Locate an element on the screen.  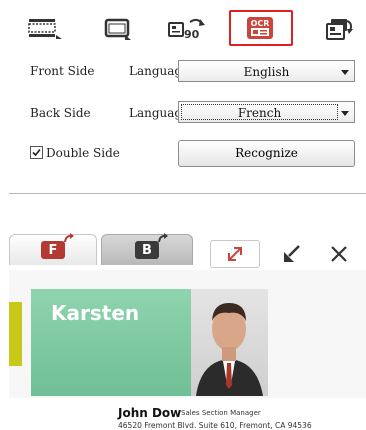
expand-button is located at coordinates (235, 254).